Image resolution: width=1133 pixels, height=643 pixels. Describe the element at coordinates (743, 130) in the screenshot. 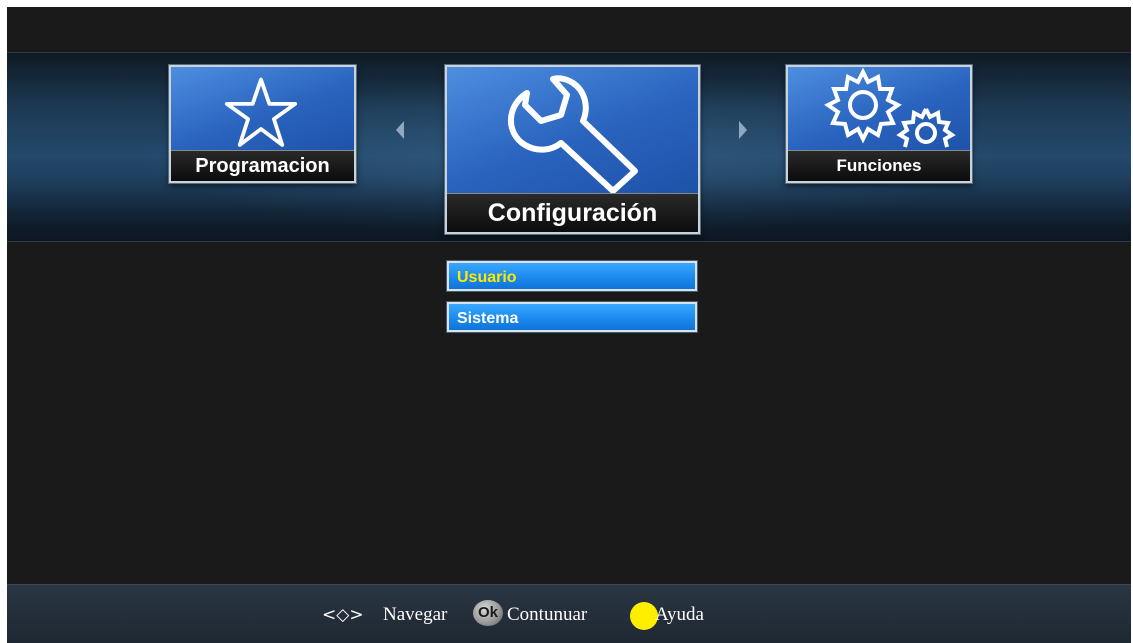

I see `arrow-right-icon` at that location.